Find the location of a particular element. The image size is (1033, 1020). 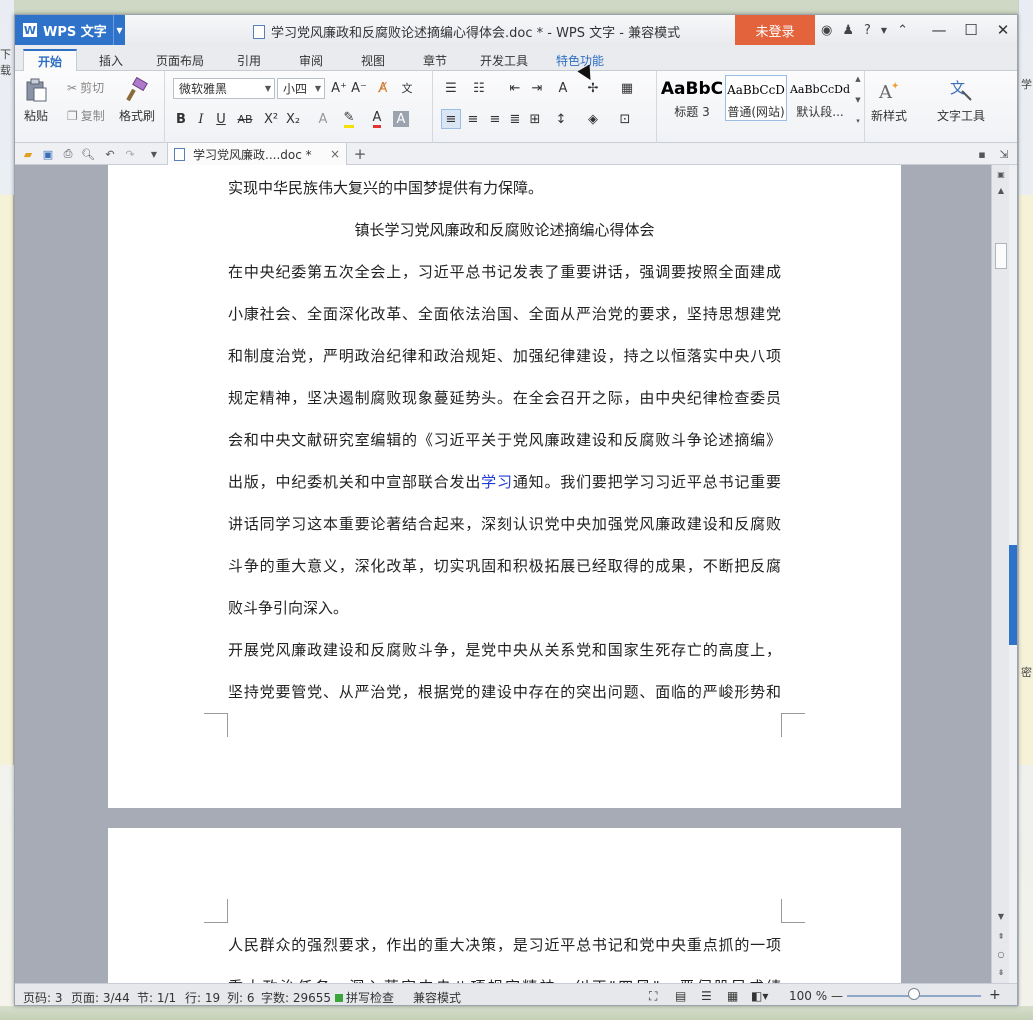

shirt-icon: ♟ is located at coordinates (848, 30).